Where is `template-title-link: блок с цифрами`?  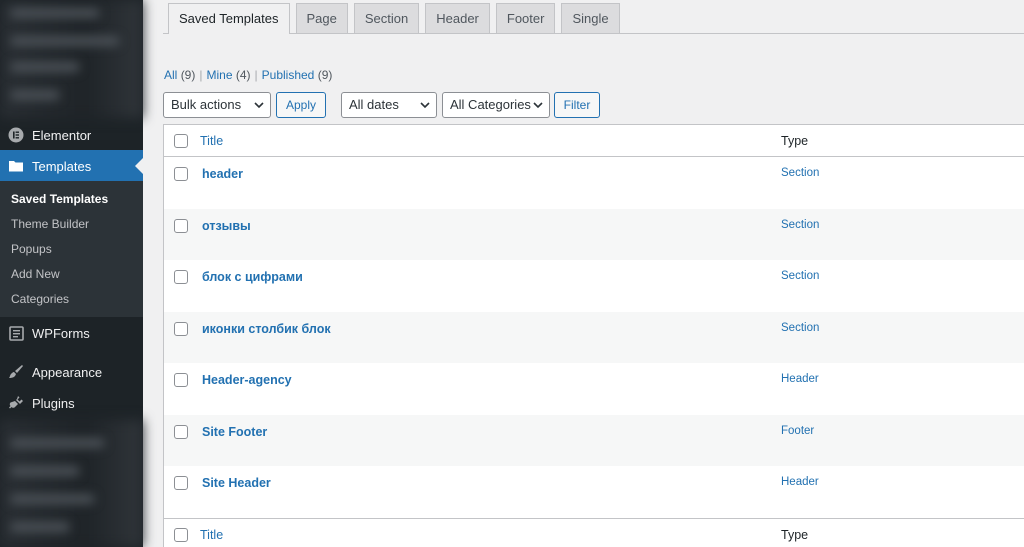 template-title-link: блок с цифрами is located at coordinates (252, 277).